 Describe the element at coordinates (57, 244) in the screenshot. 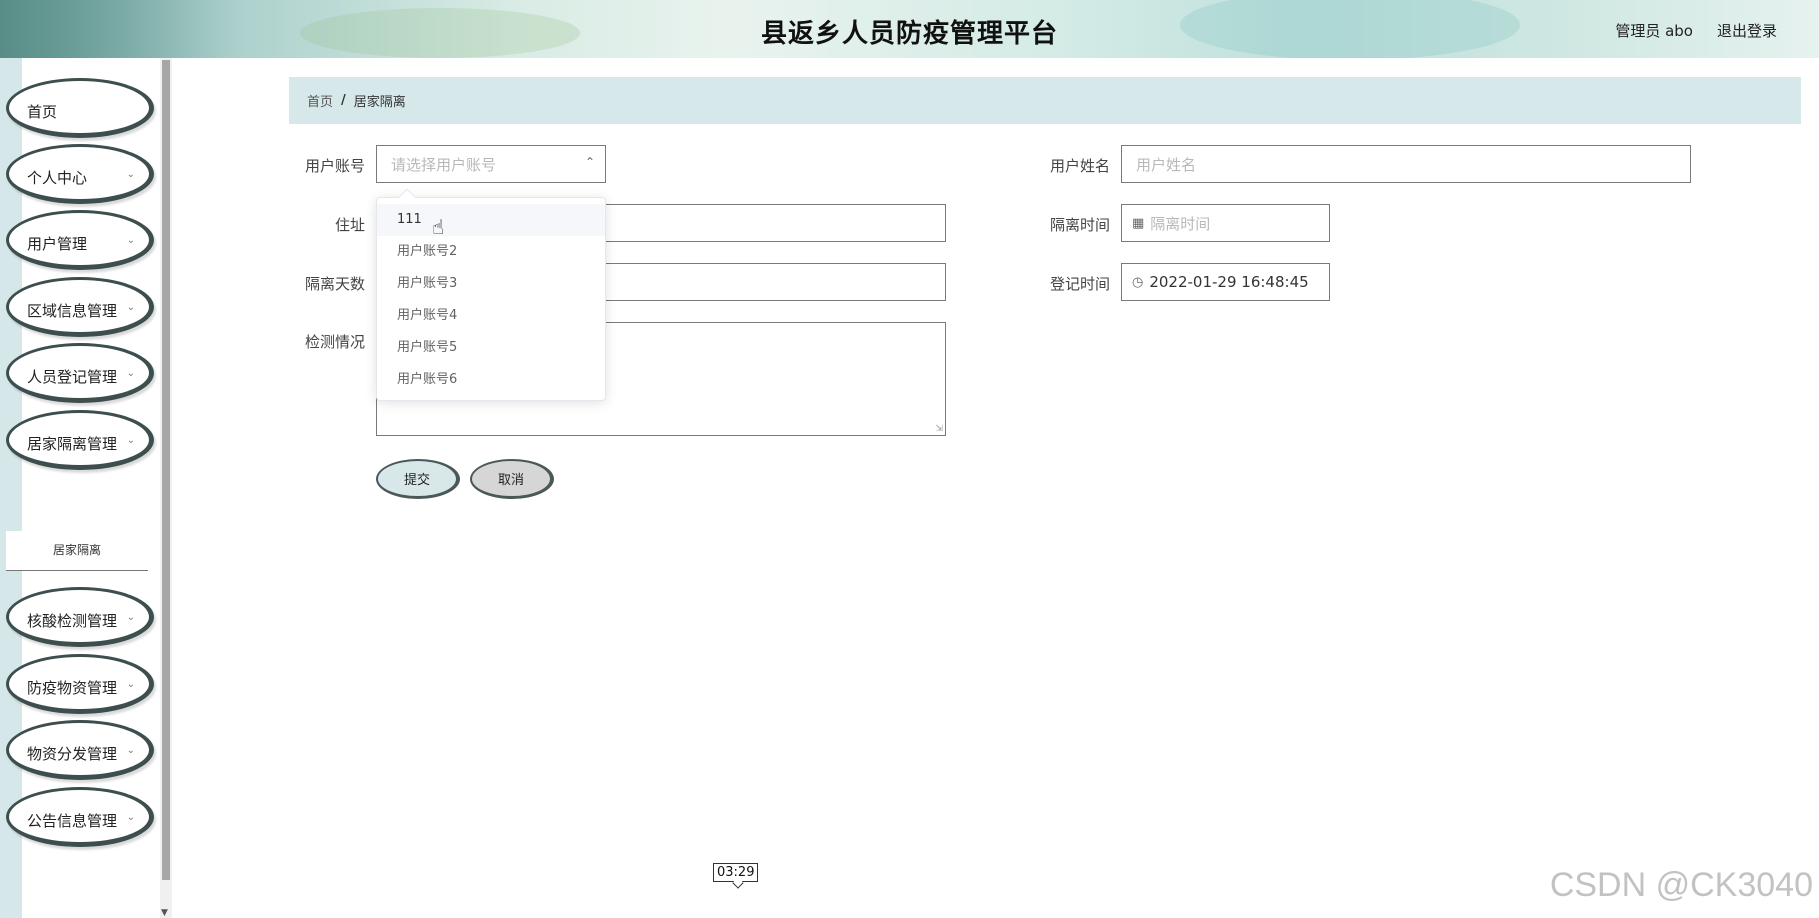

I see `sidebar-item-label: 用户管理` at that location.